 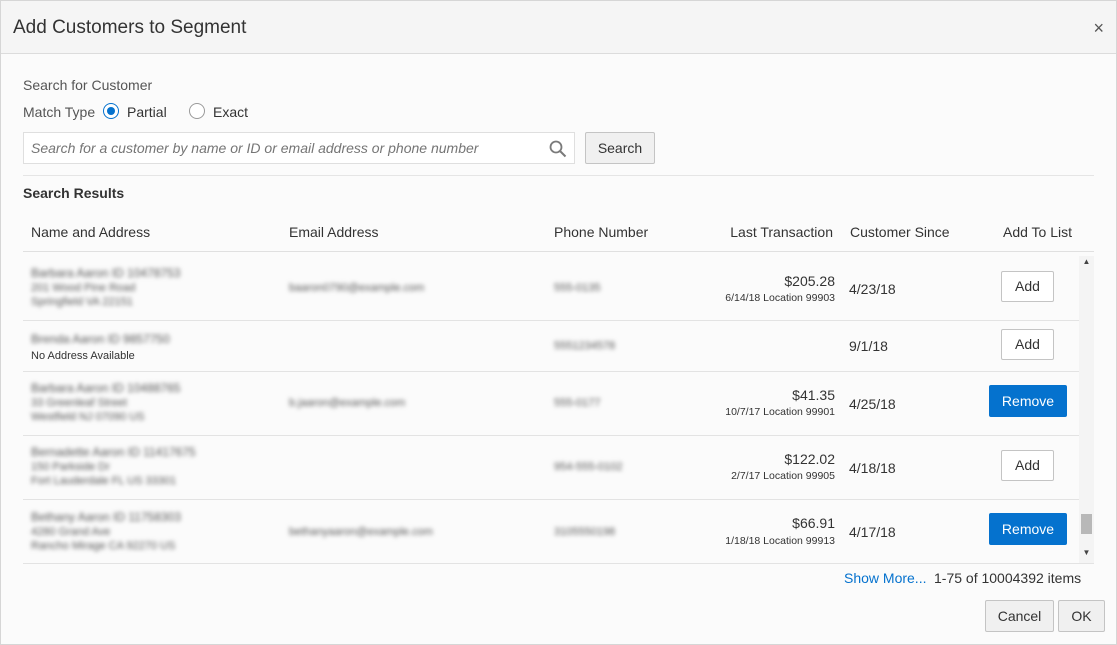 I want to click on close-icon: ×, so click(x=1098, y=28).